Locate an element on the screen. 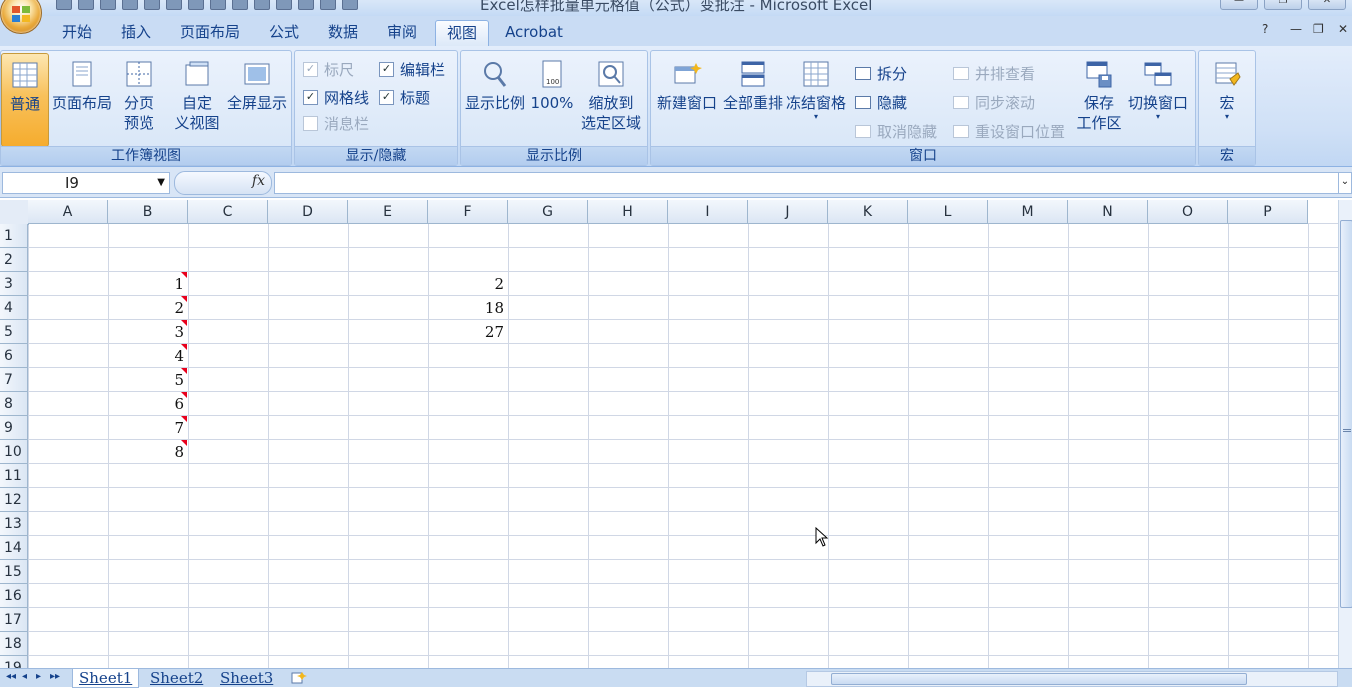  row-header-18: 18 is located at coordinates (14, 644).